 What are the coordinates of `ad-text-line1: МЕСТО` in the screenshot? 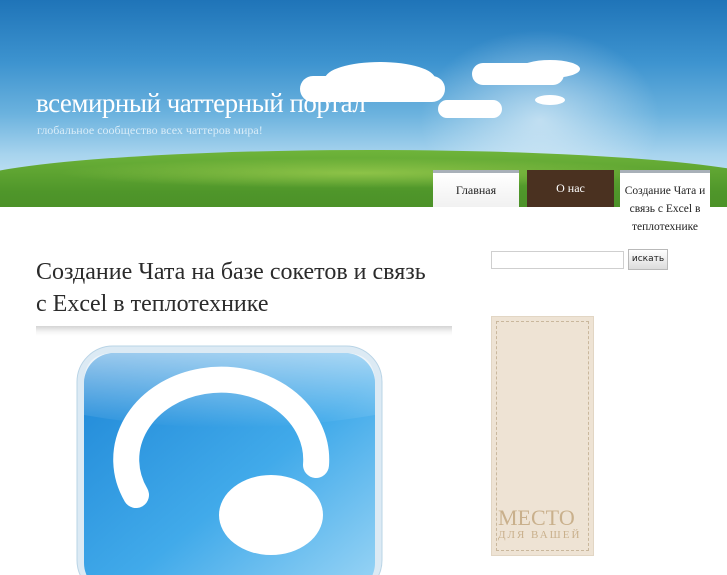 It's located at (536, 517).